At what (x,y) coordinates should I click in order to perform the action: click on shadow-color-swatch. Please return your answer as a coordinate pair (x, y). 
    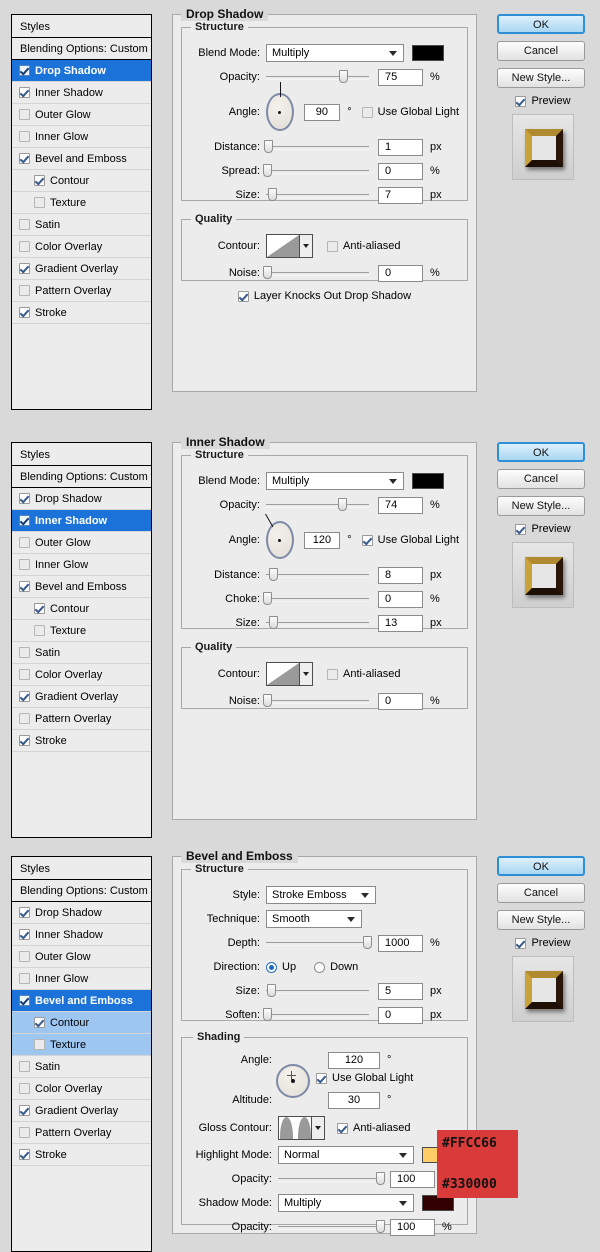
    Looking at the image, I should click on (428, 481).